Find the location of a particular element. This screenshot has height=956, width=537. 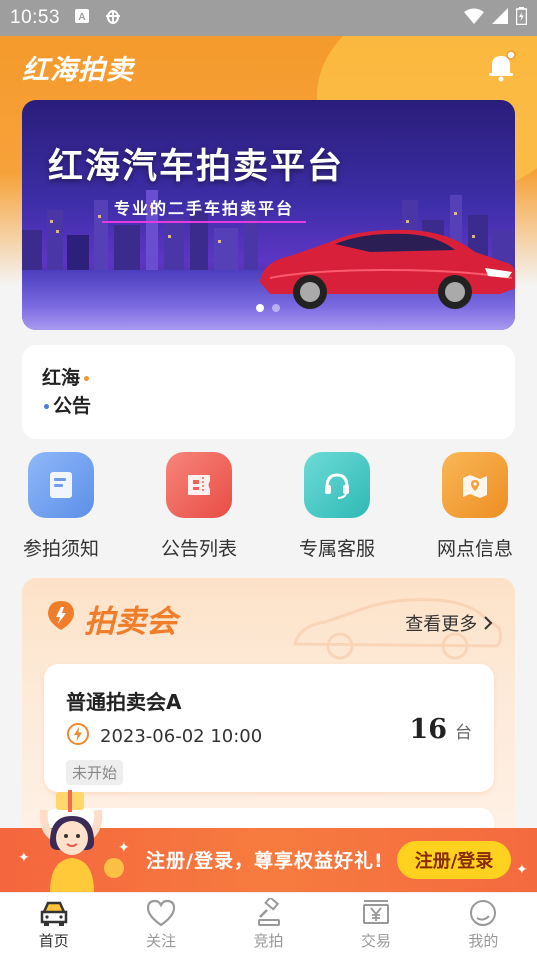

view-more-link: 查看更多 is located at coordinates (449, 623).